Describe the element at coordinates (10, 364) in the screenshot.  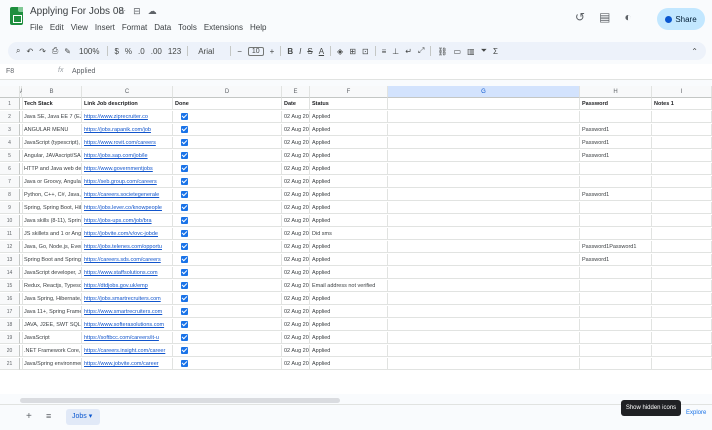
I see `row-header: 21` at that location.